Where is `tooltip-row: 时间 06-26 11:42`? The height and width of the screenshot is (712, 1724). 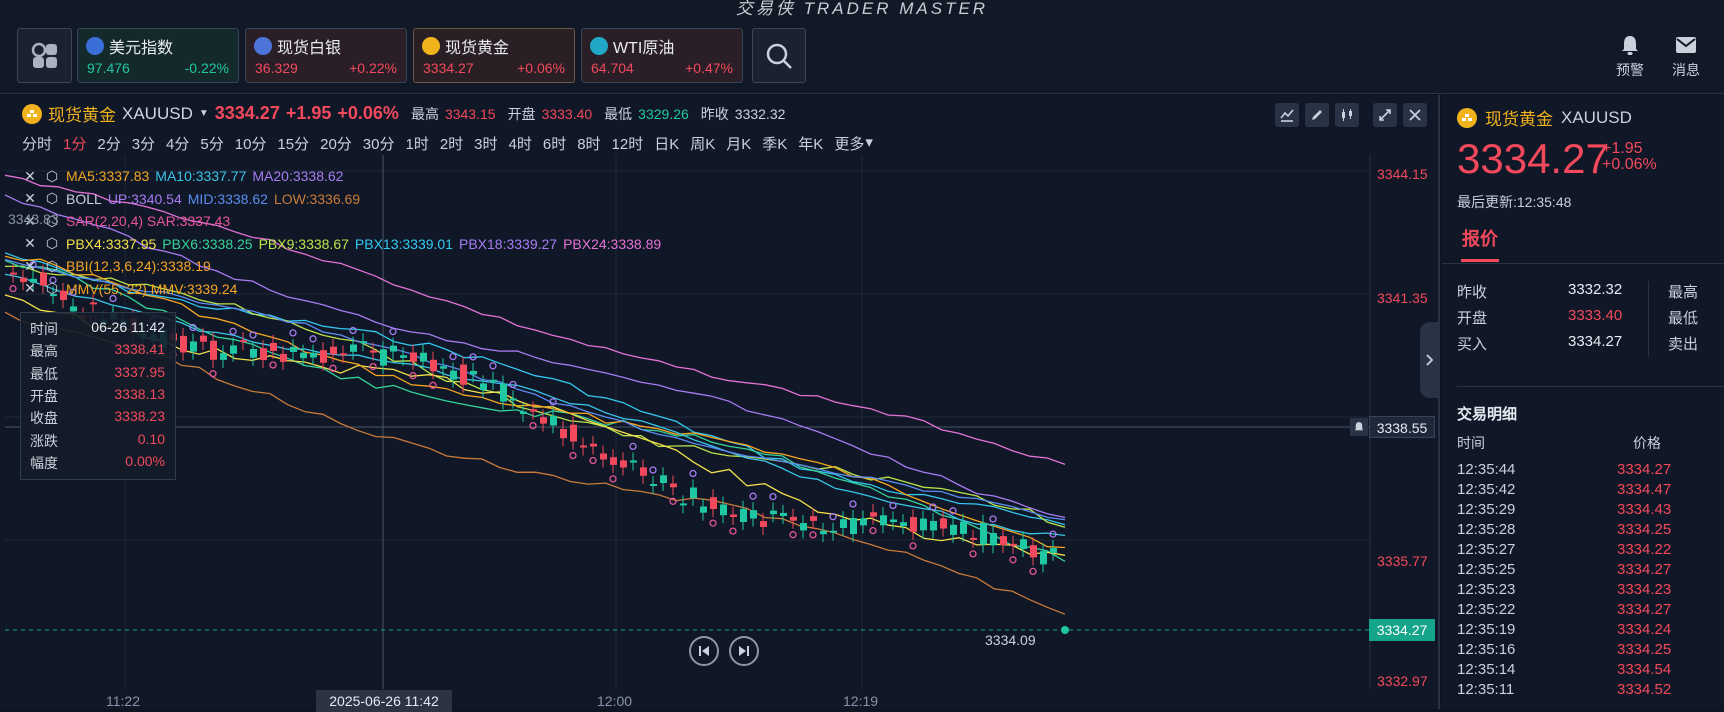
tooltip-row: 时间 06-26 11:42 is located at coordinates (97, 330).